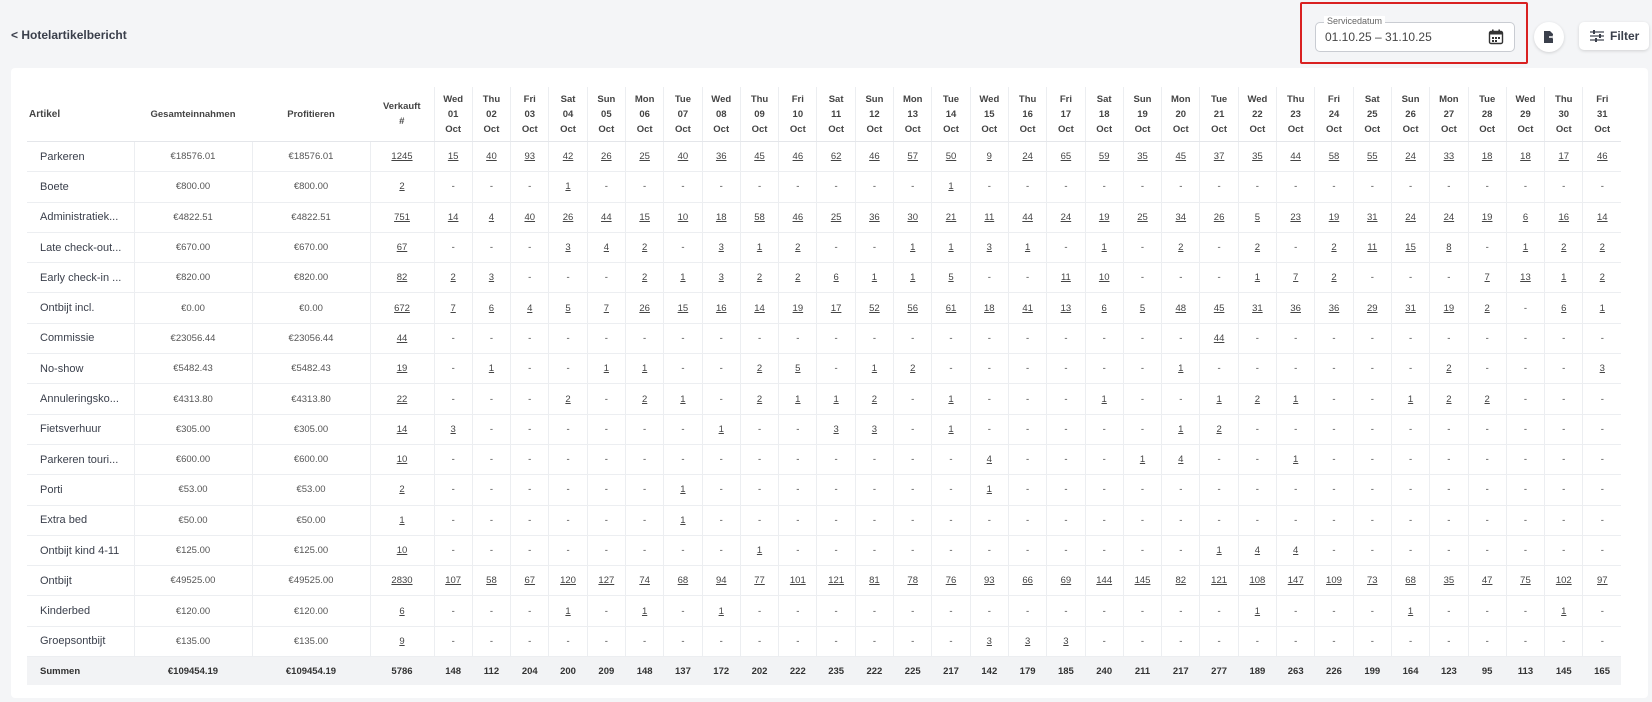 Image resolution: width=1652 pixels, height=702 pixels. Describe the element at coordinates (644, 580) in the screenshot. I see `day-count-cell-value: 74` at that location.